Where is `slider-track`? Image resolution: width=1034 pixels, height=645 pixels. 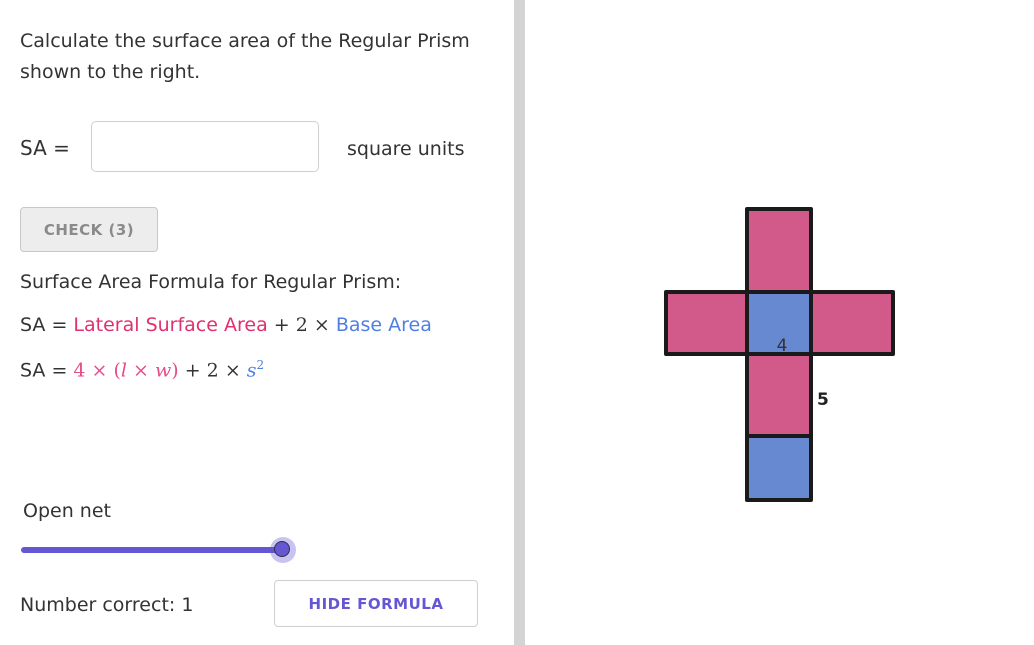 slider-track is located at coordinates (152, 550).